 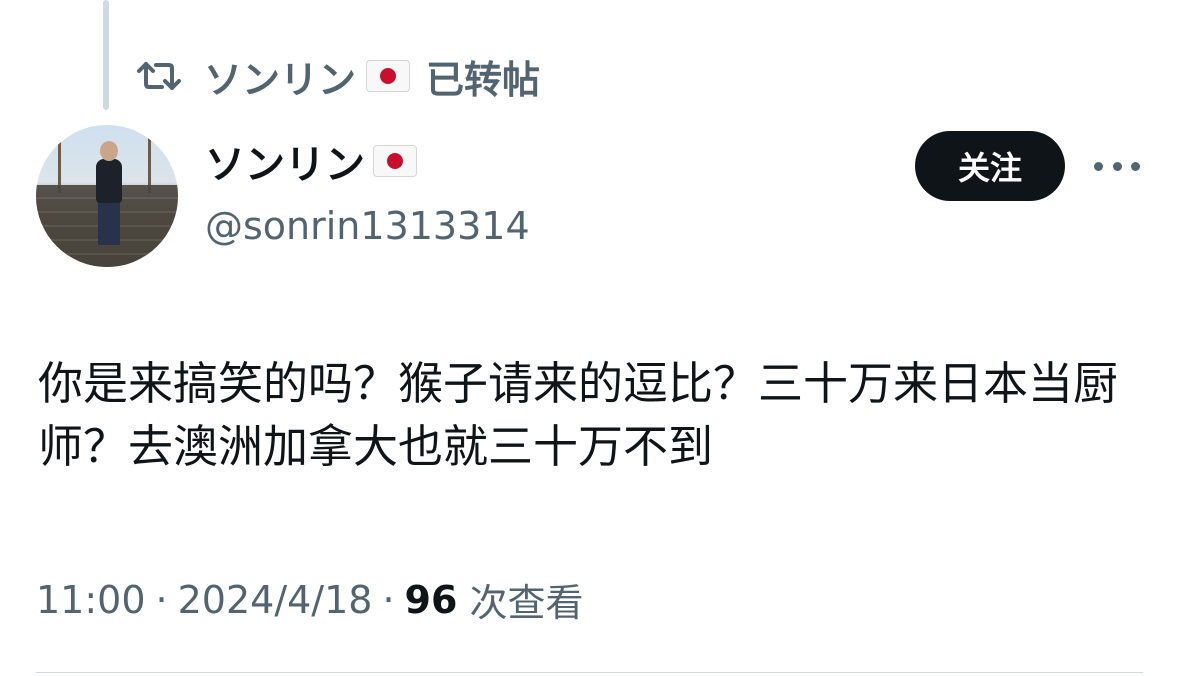 I want to click on tweet-date: 2024/4/18, so click(x=275, y=600).